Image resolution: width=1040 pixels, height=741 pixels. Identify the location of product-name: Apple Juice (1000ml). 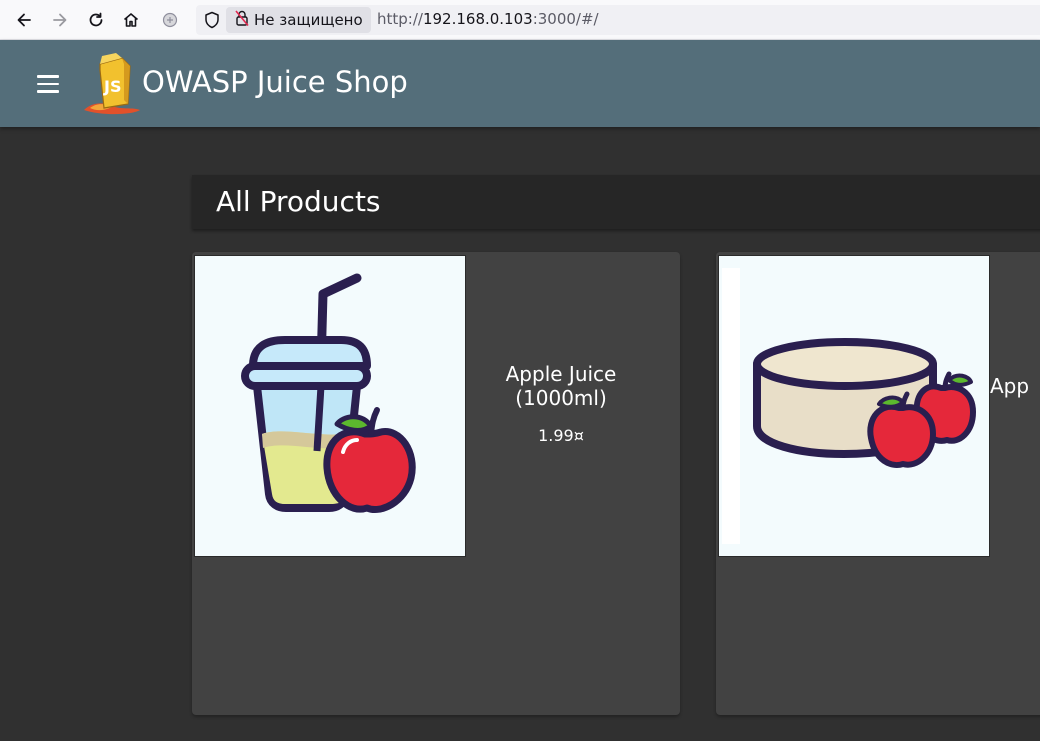
(561, 386).